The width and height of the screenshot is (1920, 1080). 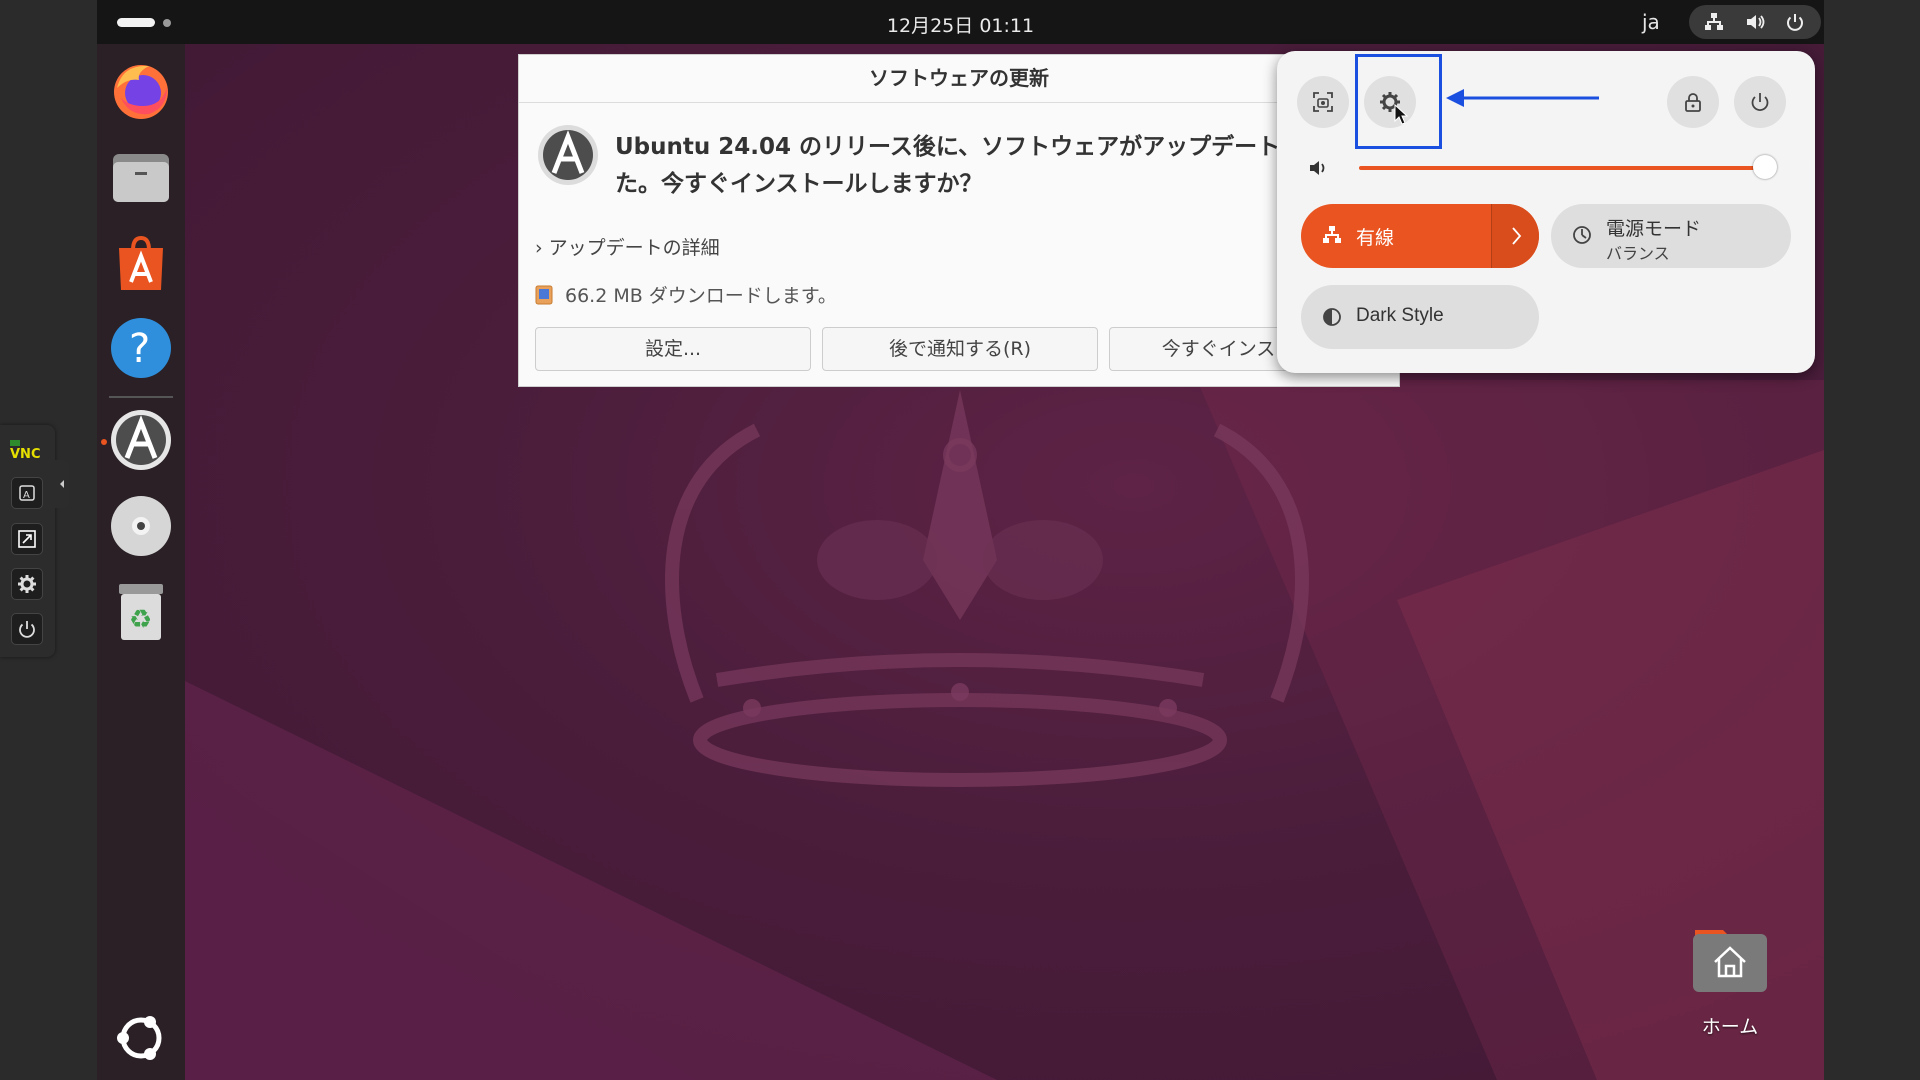 I want to click on volume-slider, so click(x=1549, y=168).